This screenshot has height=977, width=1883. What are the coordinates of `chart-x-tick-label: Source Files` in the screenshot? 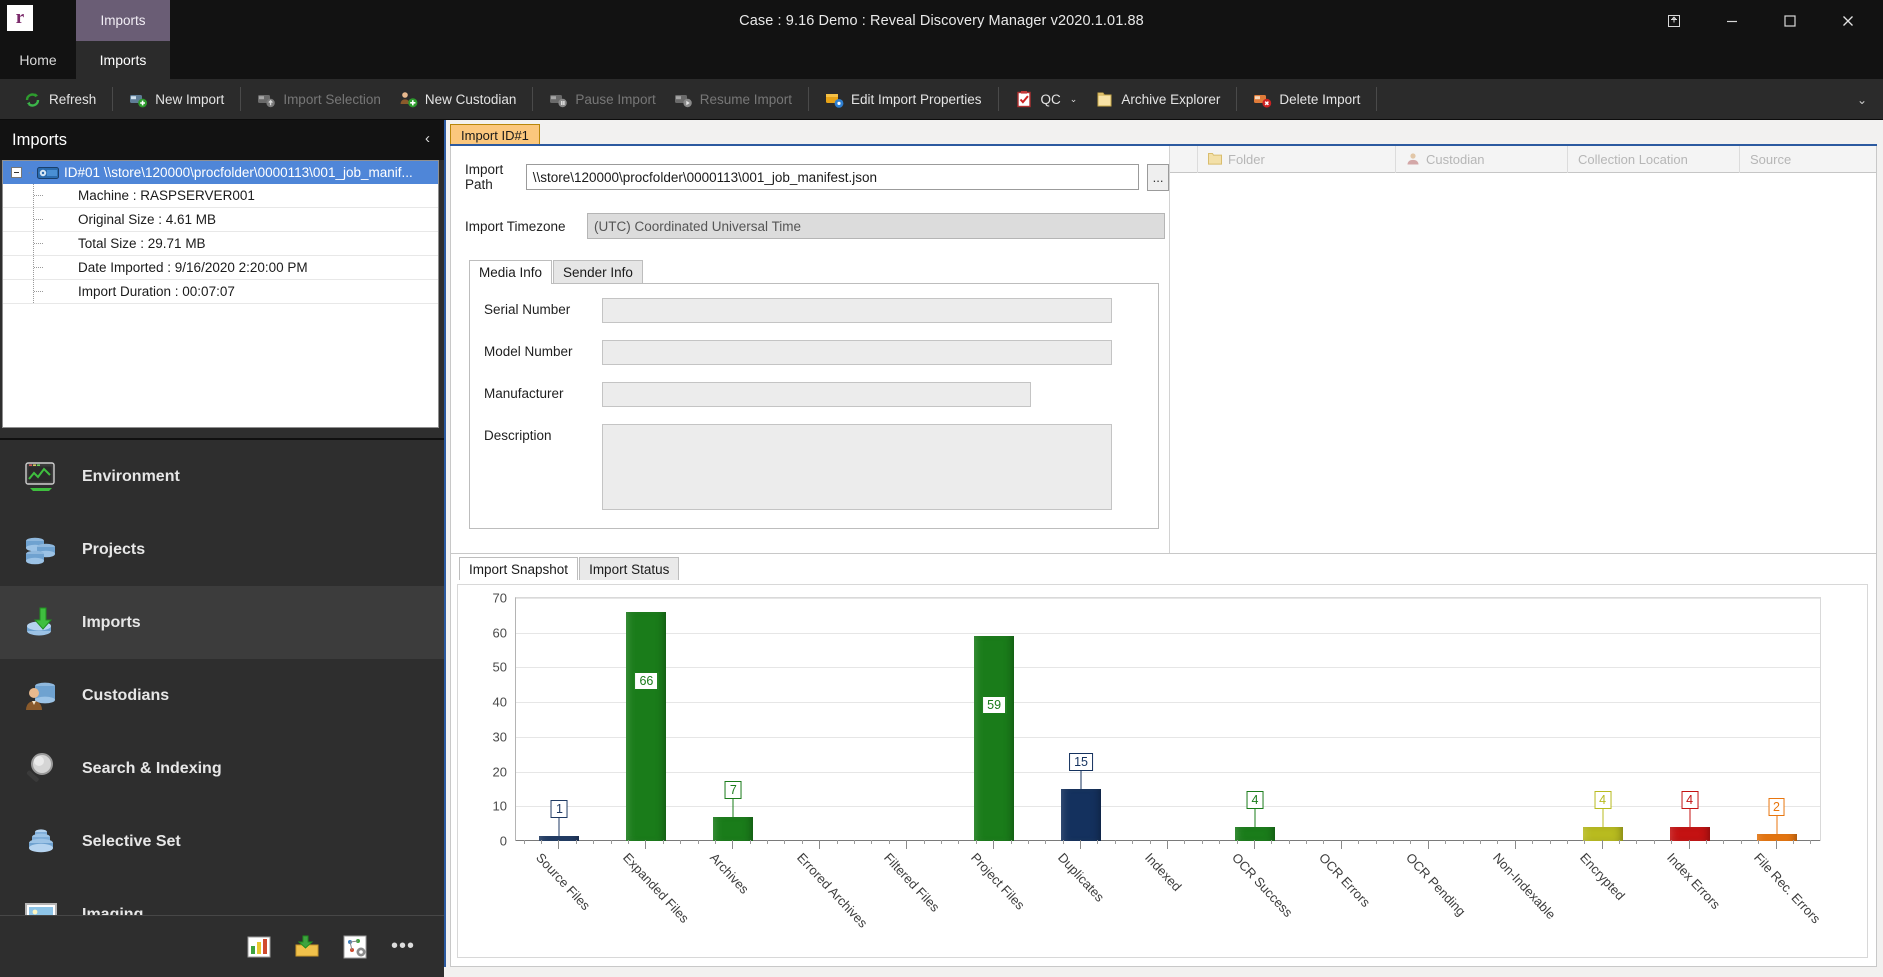 It's located at (563, 882).